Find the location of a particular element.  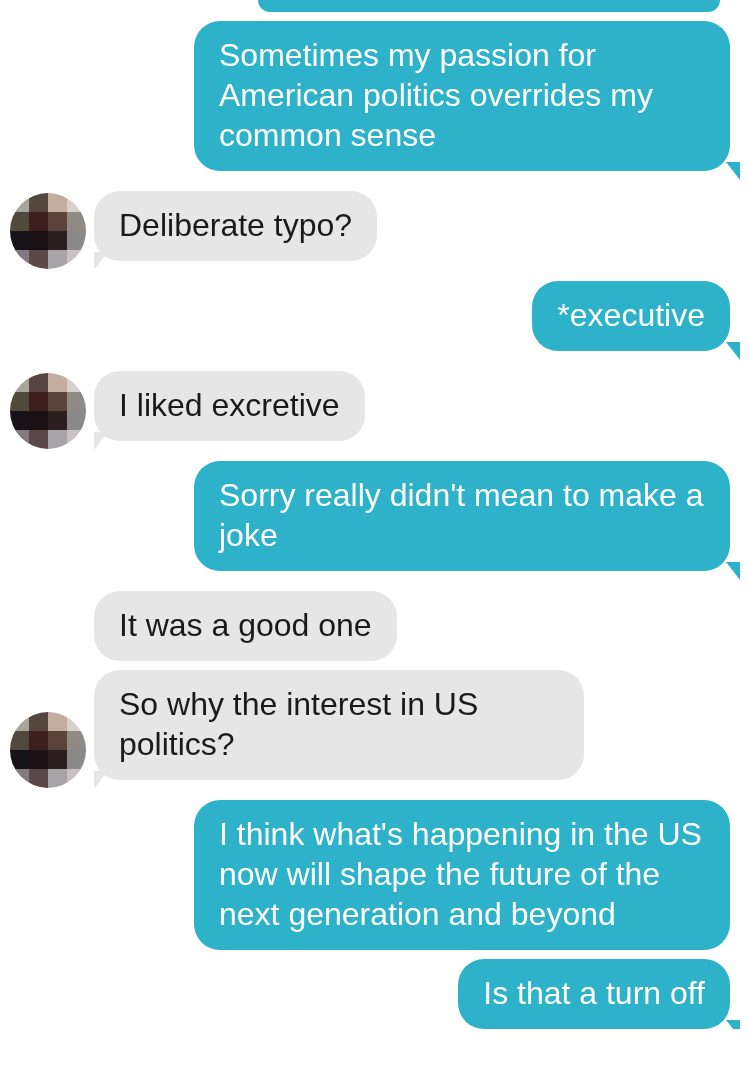

message-bubble: Deliberate typo? is located at coordinates (236, 226).